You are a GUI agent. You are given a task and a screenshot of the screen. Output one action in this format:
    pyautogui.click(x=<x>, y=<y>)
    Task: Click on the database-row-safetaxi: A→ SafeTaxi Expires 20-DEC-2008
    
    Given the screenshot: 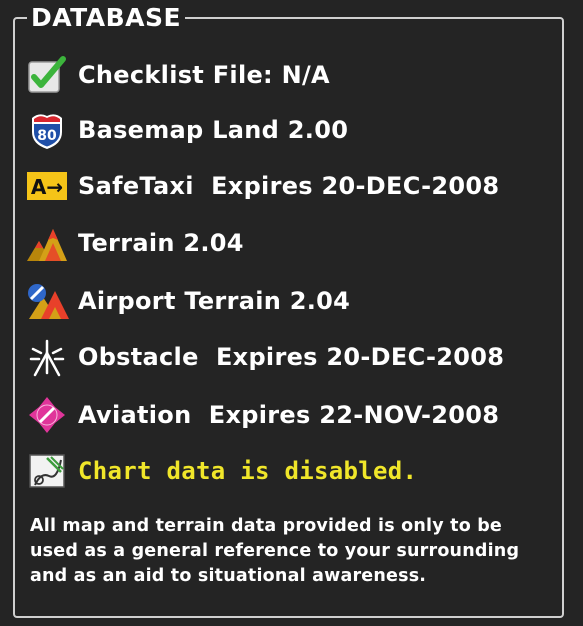 What is the action you would take?
    pyautogui.click(x=261, y=186)
    